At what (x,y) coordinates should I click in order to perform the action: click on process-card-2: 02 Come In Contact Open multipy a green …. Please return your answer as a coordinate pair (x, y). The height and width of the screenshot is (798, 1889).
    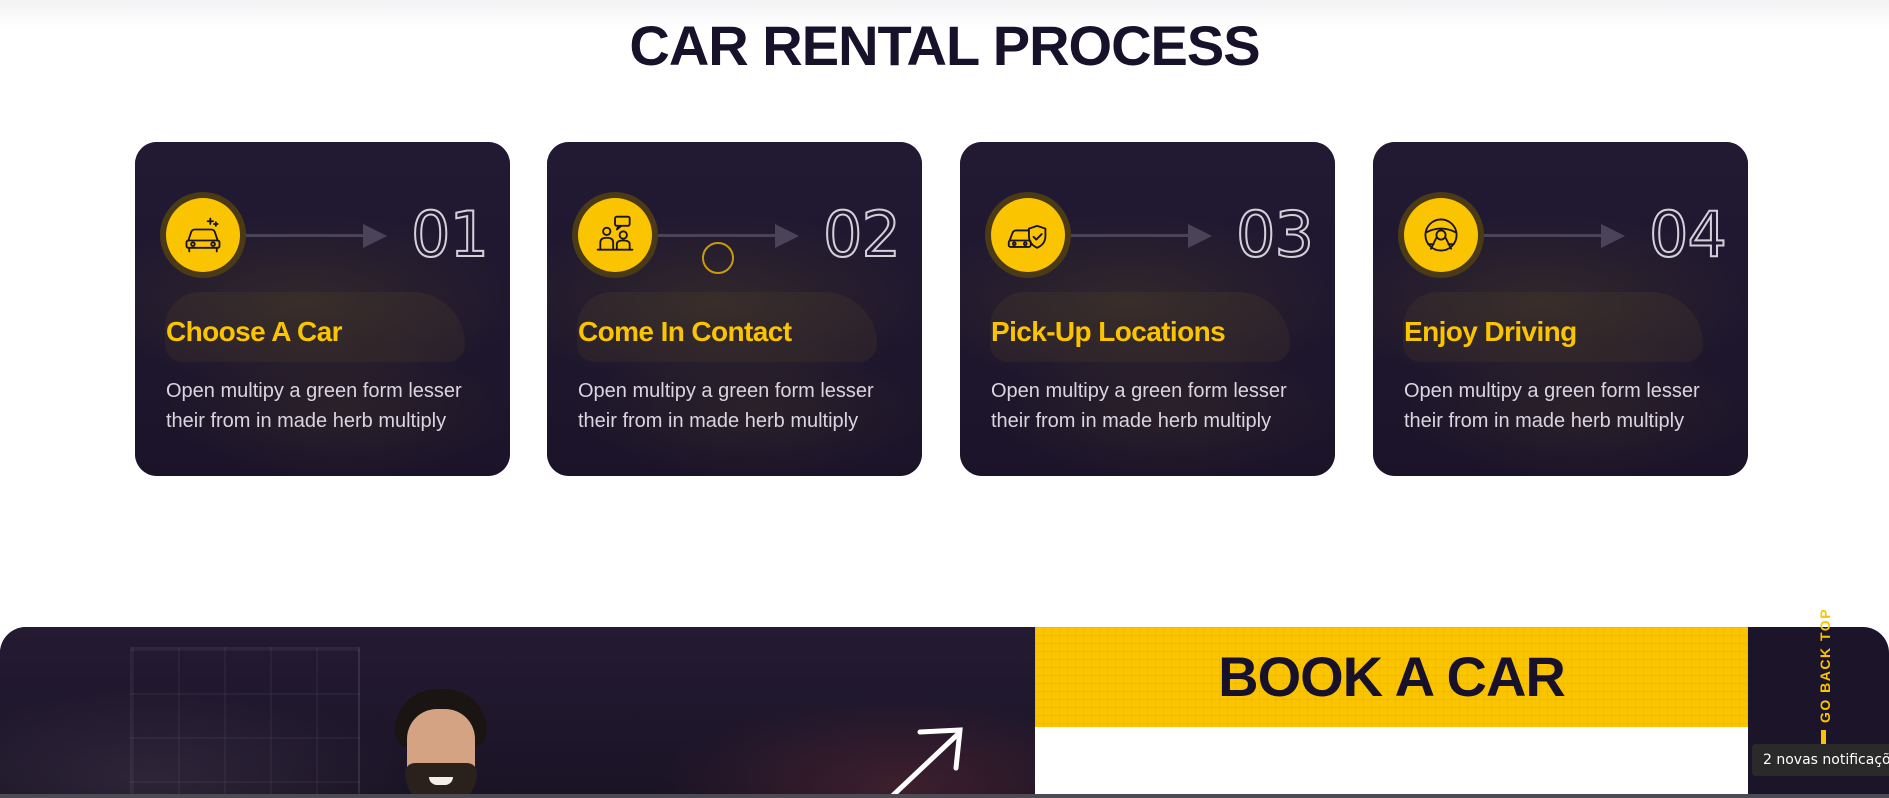
    Looking at the image, I should click on (734, 309).